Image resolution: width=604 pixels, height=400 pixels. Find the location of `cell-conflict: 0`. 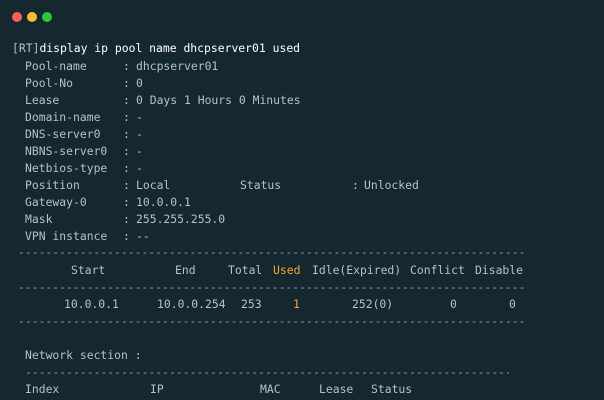

cell-conflict: 0 is located at coordinates (453, 304).